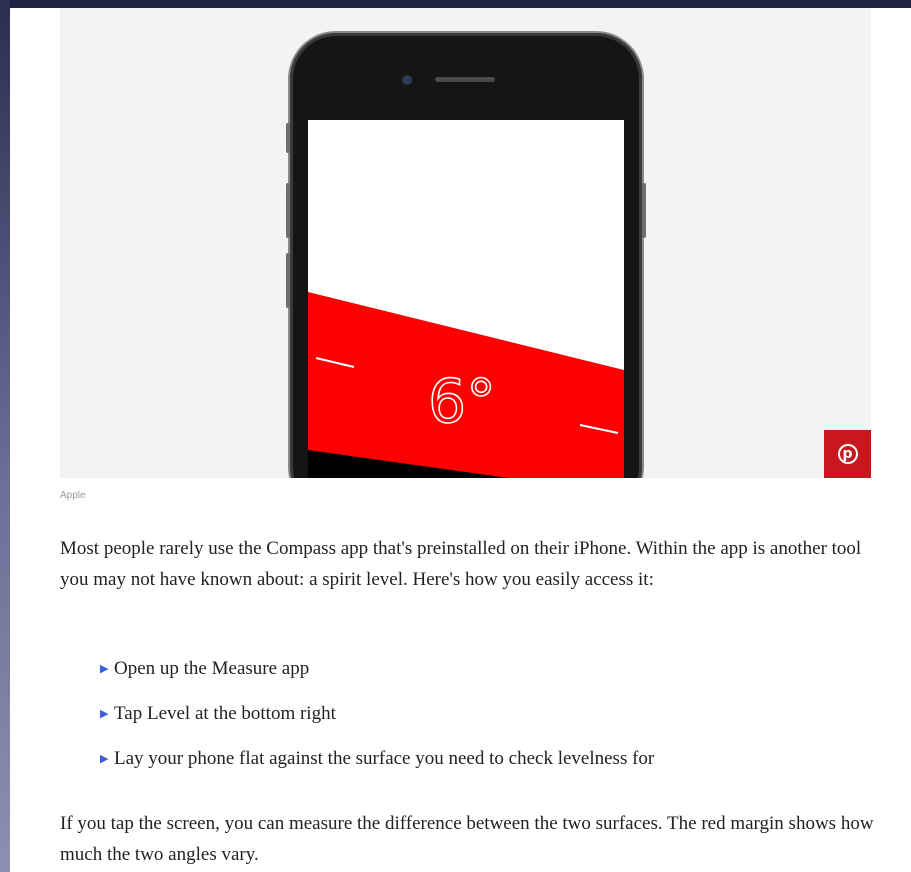  What do you see at coordinates (377, 675) in the screenshot?
I see `list-item: ▶ Open up the Measure app` at bounding box center [377, 675].